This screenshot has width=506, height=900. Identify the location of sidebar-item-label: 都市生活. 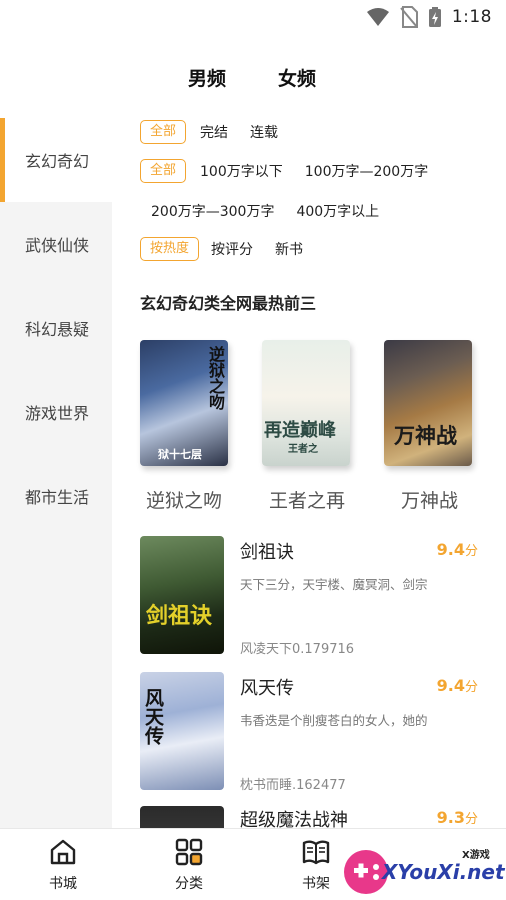
(57, 497).